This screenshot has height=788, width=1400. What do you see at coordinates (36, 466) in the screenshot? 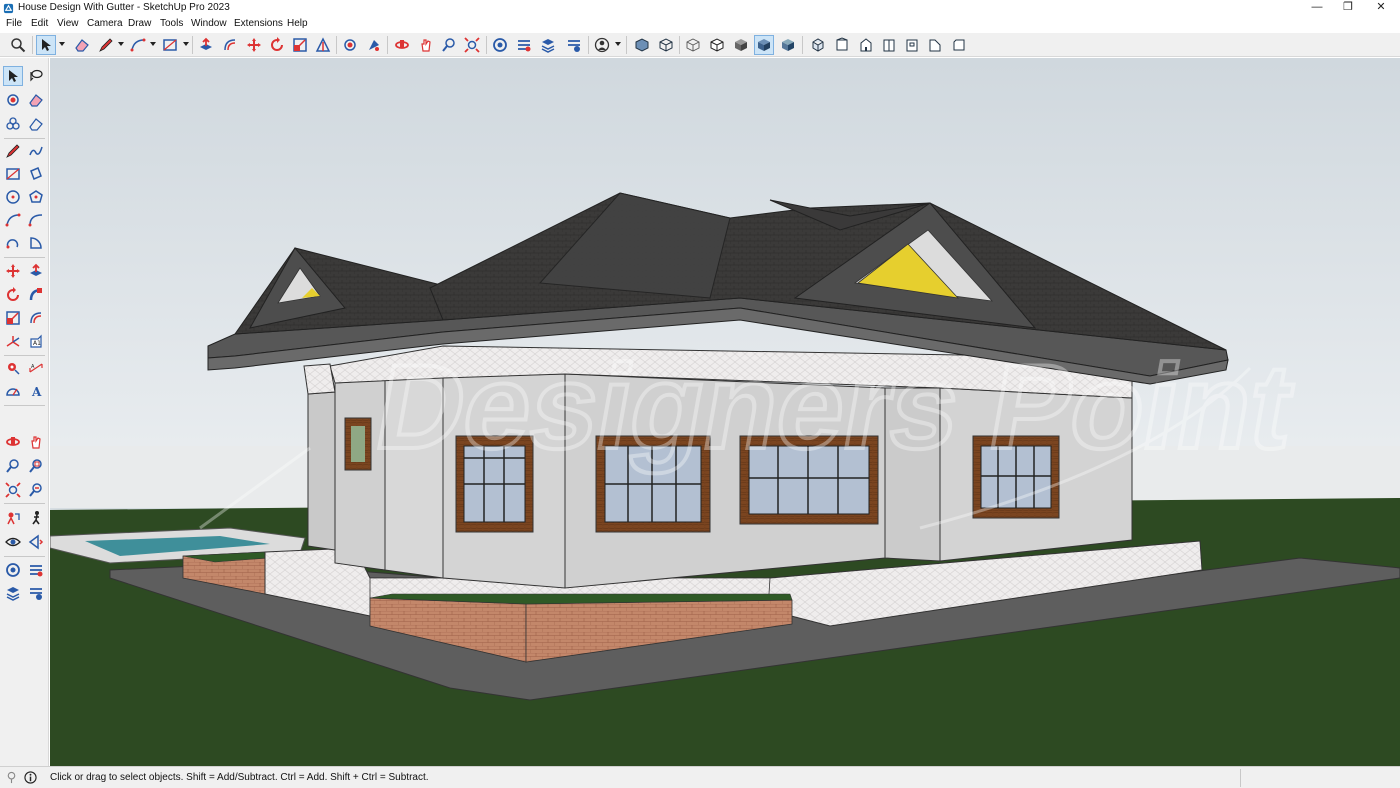
I see `zoom-window-icon` at bounding box center [36, 466].